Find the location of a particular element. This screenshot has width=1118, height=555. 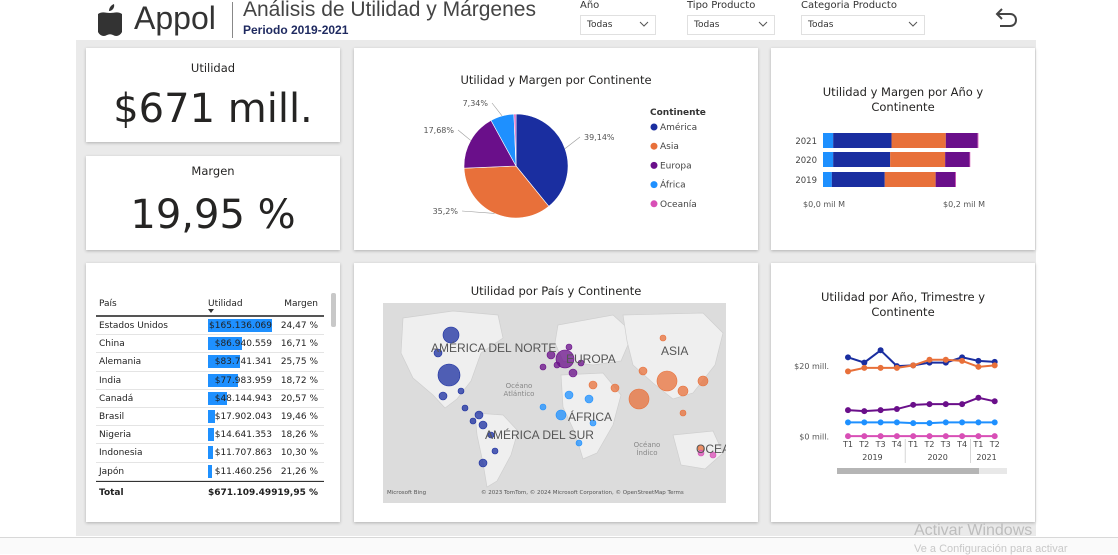

map-label-oceania: OCEA is located at coordinates (711, 449).